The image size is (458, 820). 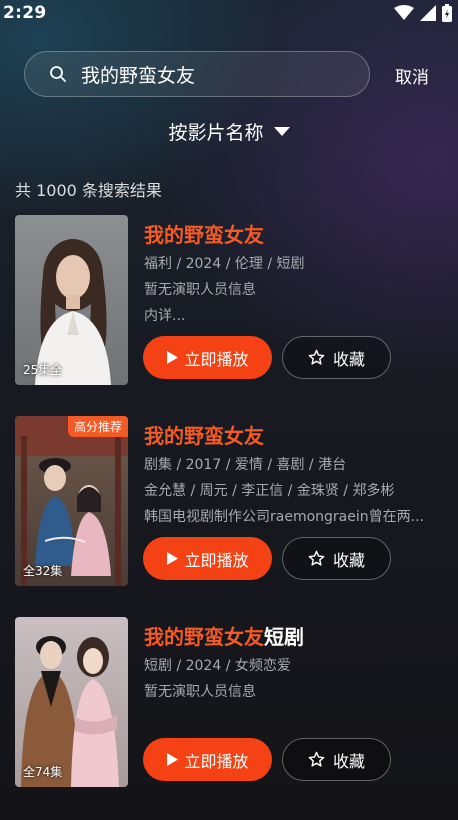 What do you see at coordinates (281, 131) in the screenshot?
I see `caret-down-icon` at bounding box center [281, 131].